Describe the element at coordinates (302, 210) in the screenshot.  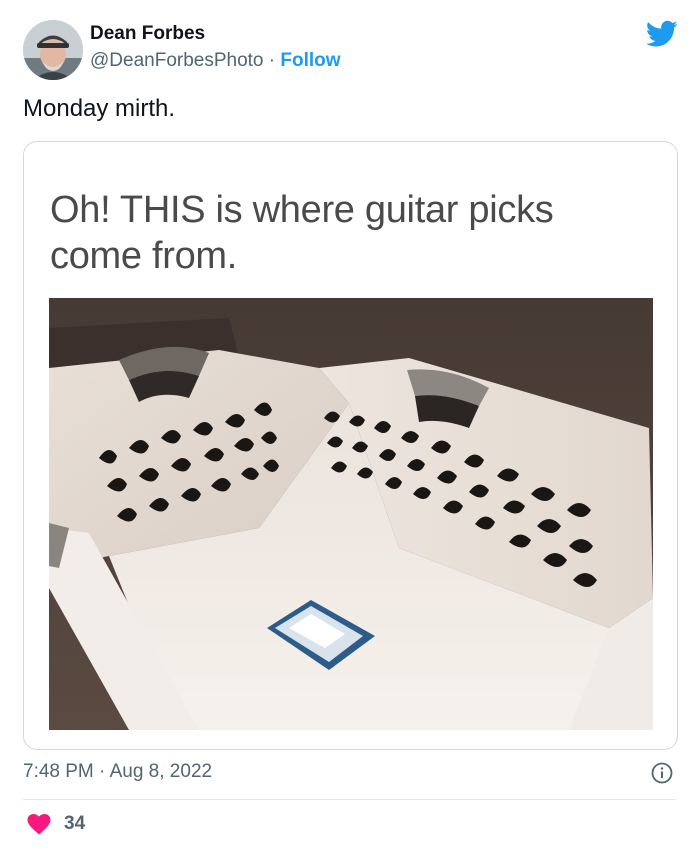
I see `caption-line-1: Oh! THIS is where guitar picks` at that location.